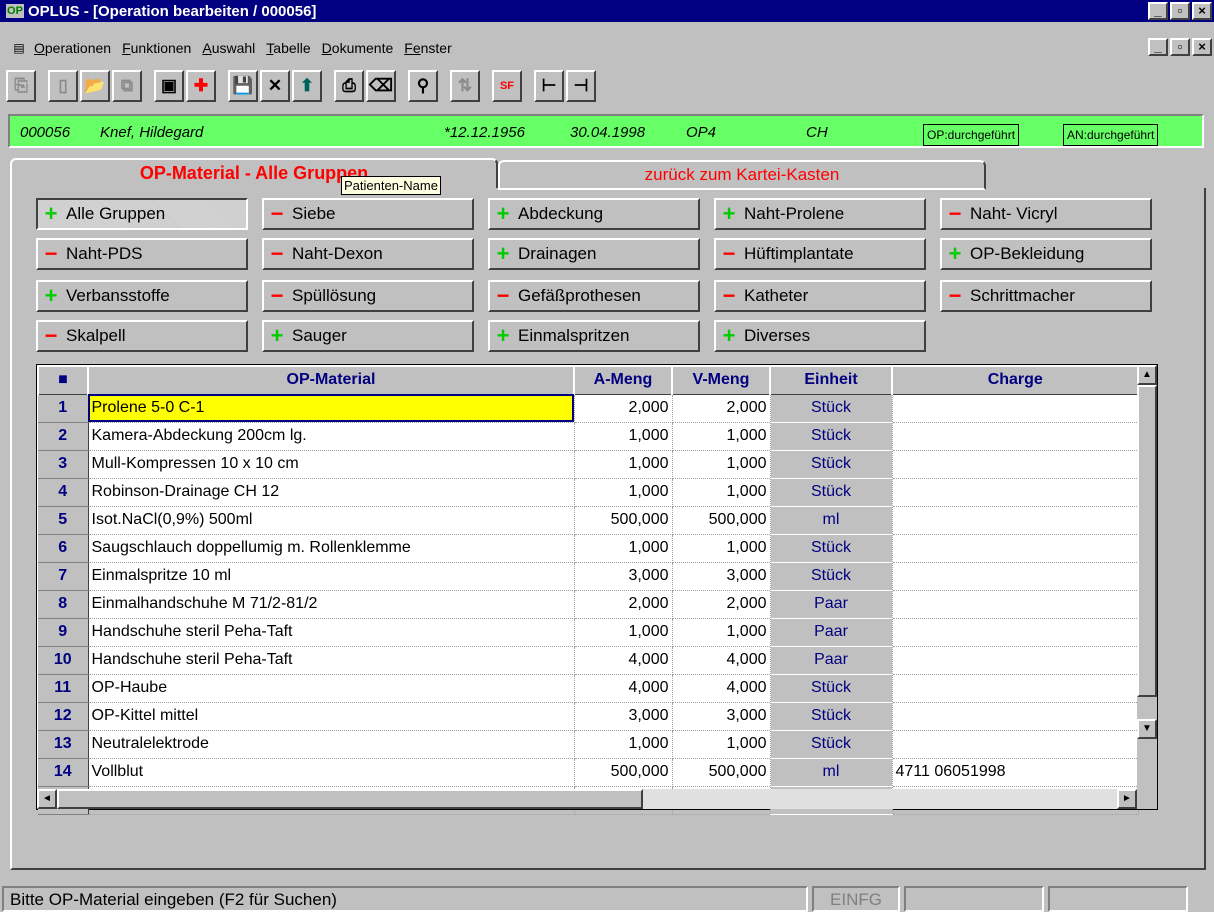  I want to click on material-cell: OP-Haube, so click(331, 688).